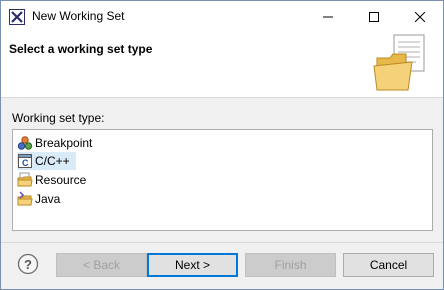 Image resolution: width=444 pixels, height=290 pixels. Describe the element at coordinates (78, 16) in the screenshot. I see `window-title: New Working Set` at that location.